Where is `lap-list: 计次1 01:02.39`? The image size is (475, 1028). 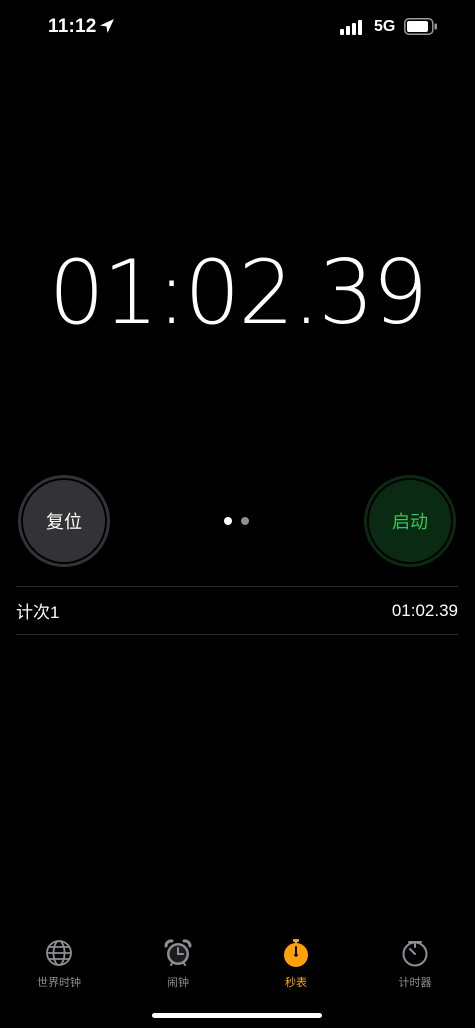 lap-list: 计次1 01:02.39 is located at coordinates (237, 610).